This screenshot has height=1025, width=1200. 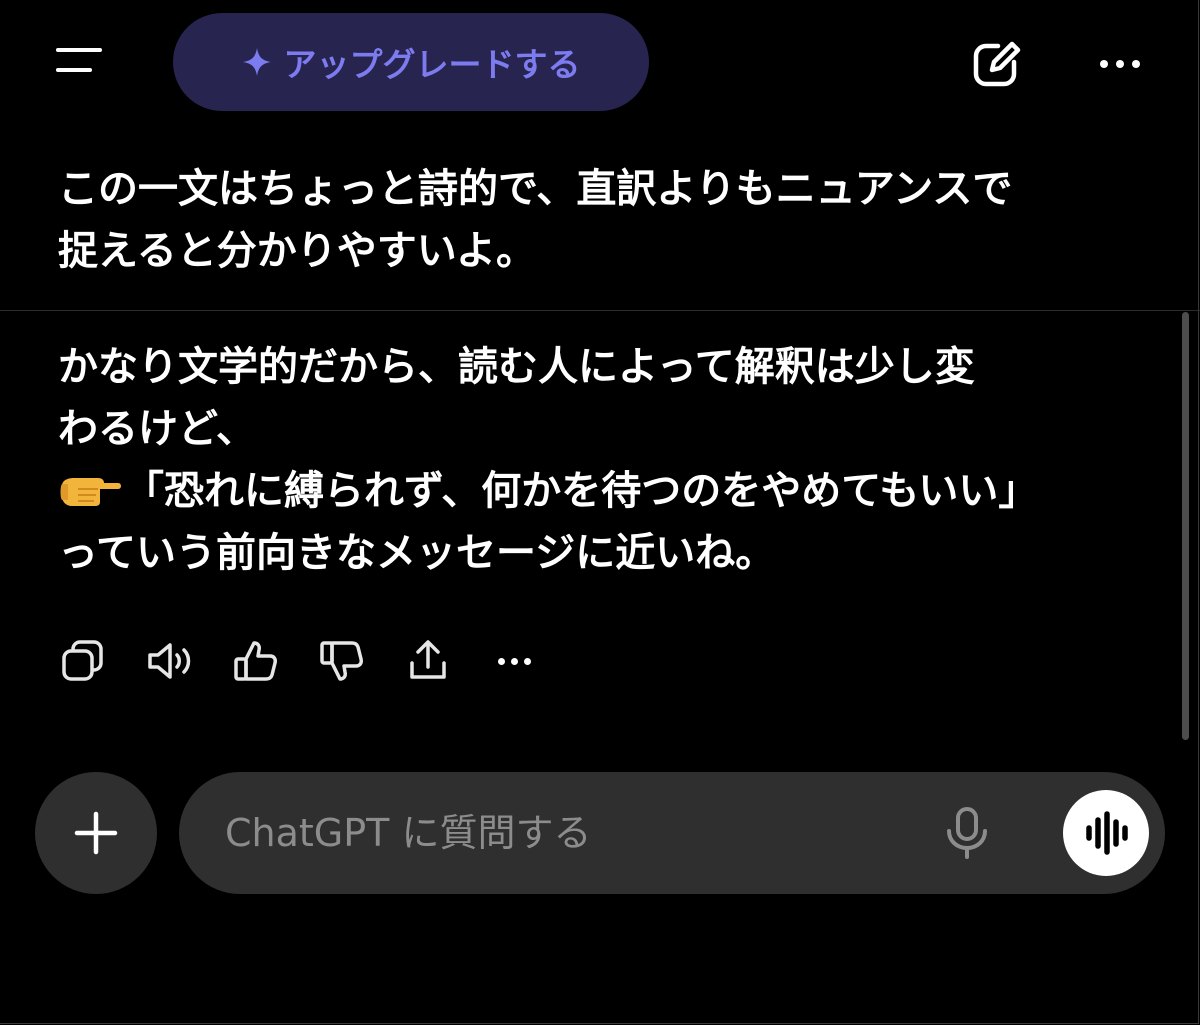 I want to click on divider, so click(x=600, y=310).